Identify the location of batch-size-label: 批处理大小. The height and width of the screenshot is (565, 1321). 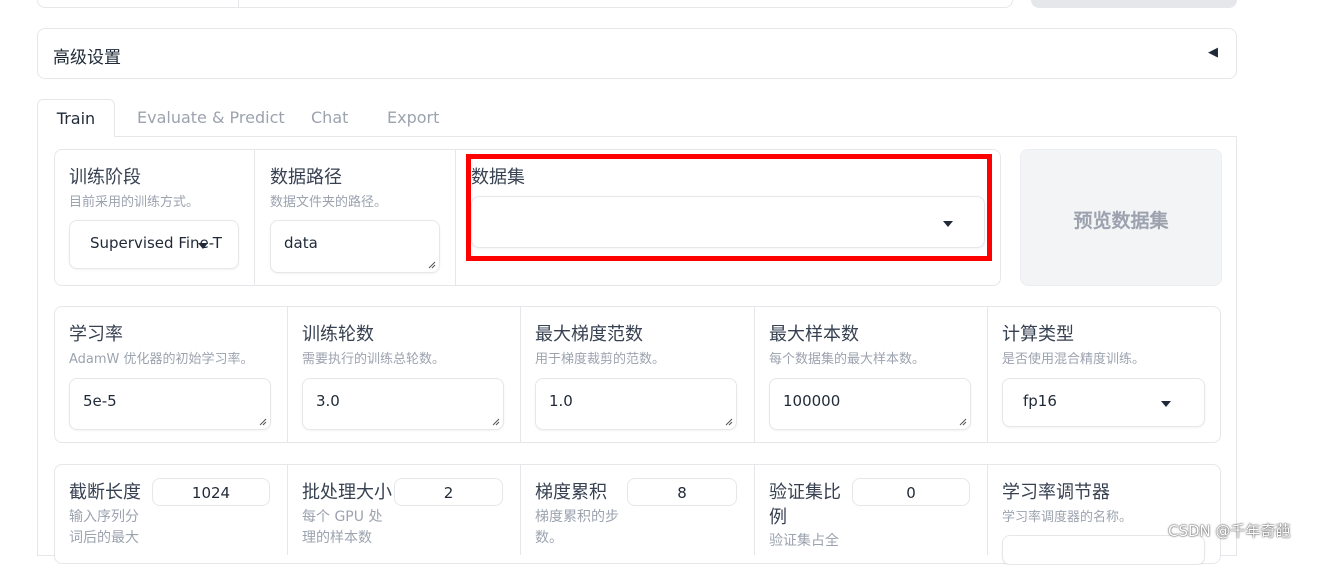
(347, 492).